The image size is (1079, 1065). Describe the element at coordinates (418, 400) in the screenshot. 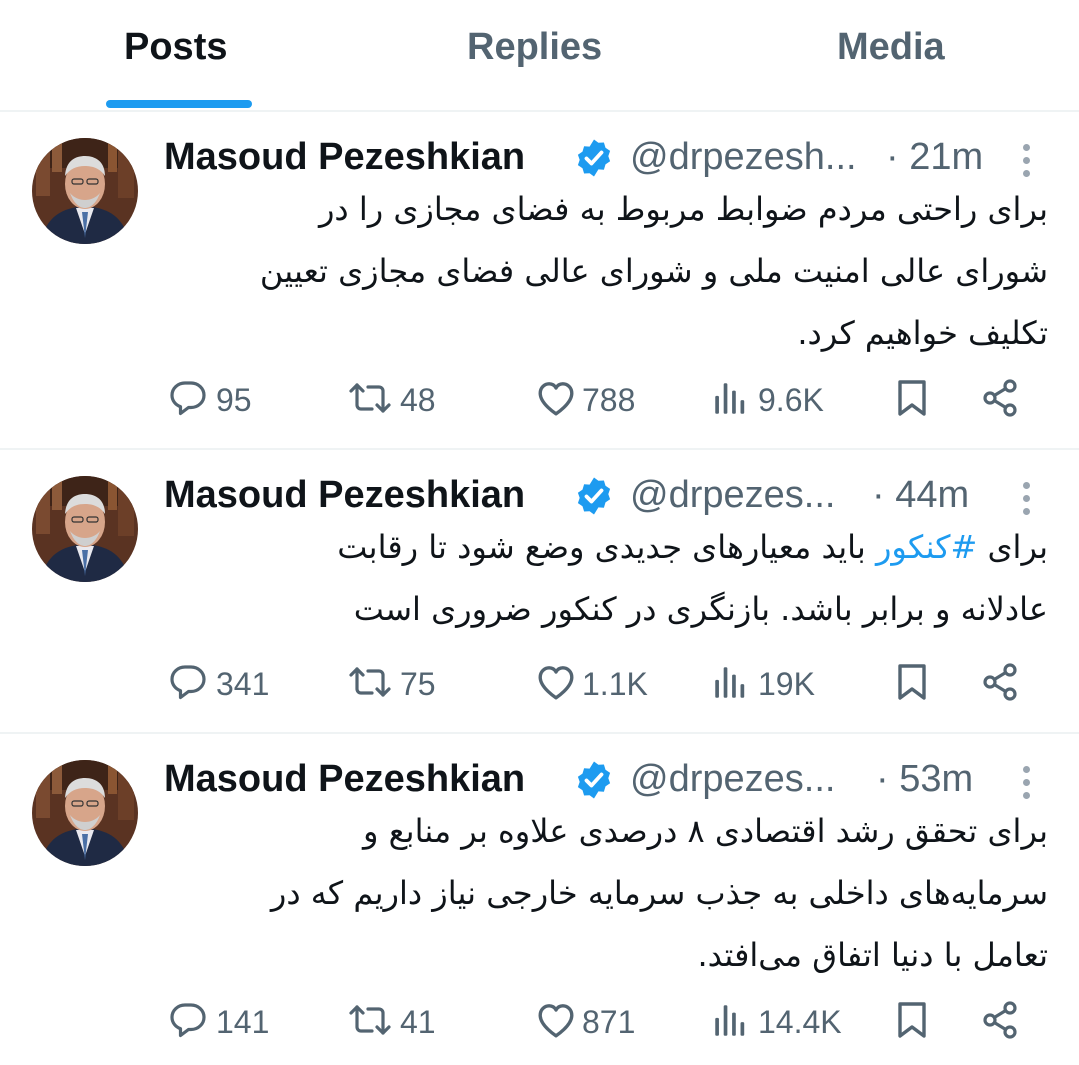

I see `repost-count: 48` at that location.